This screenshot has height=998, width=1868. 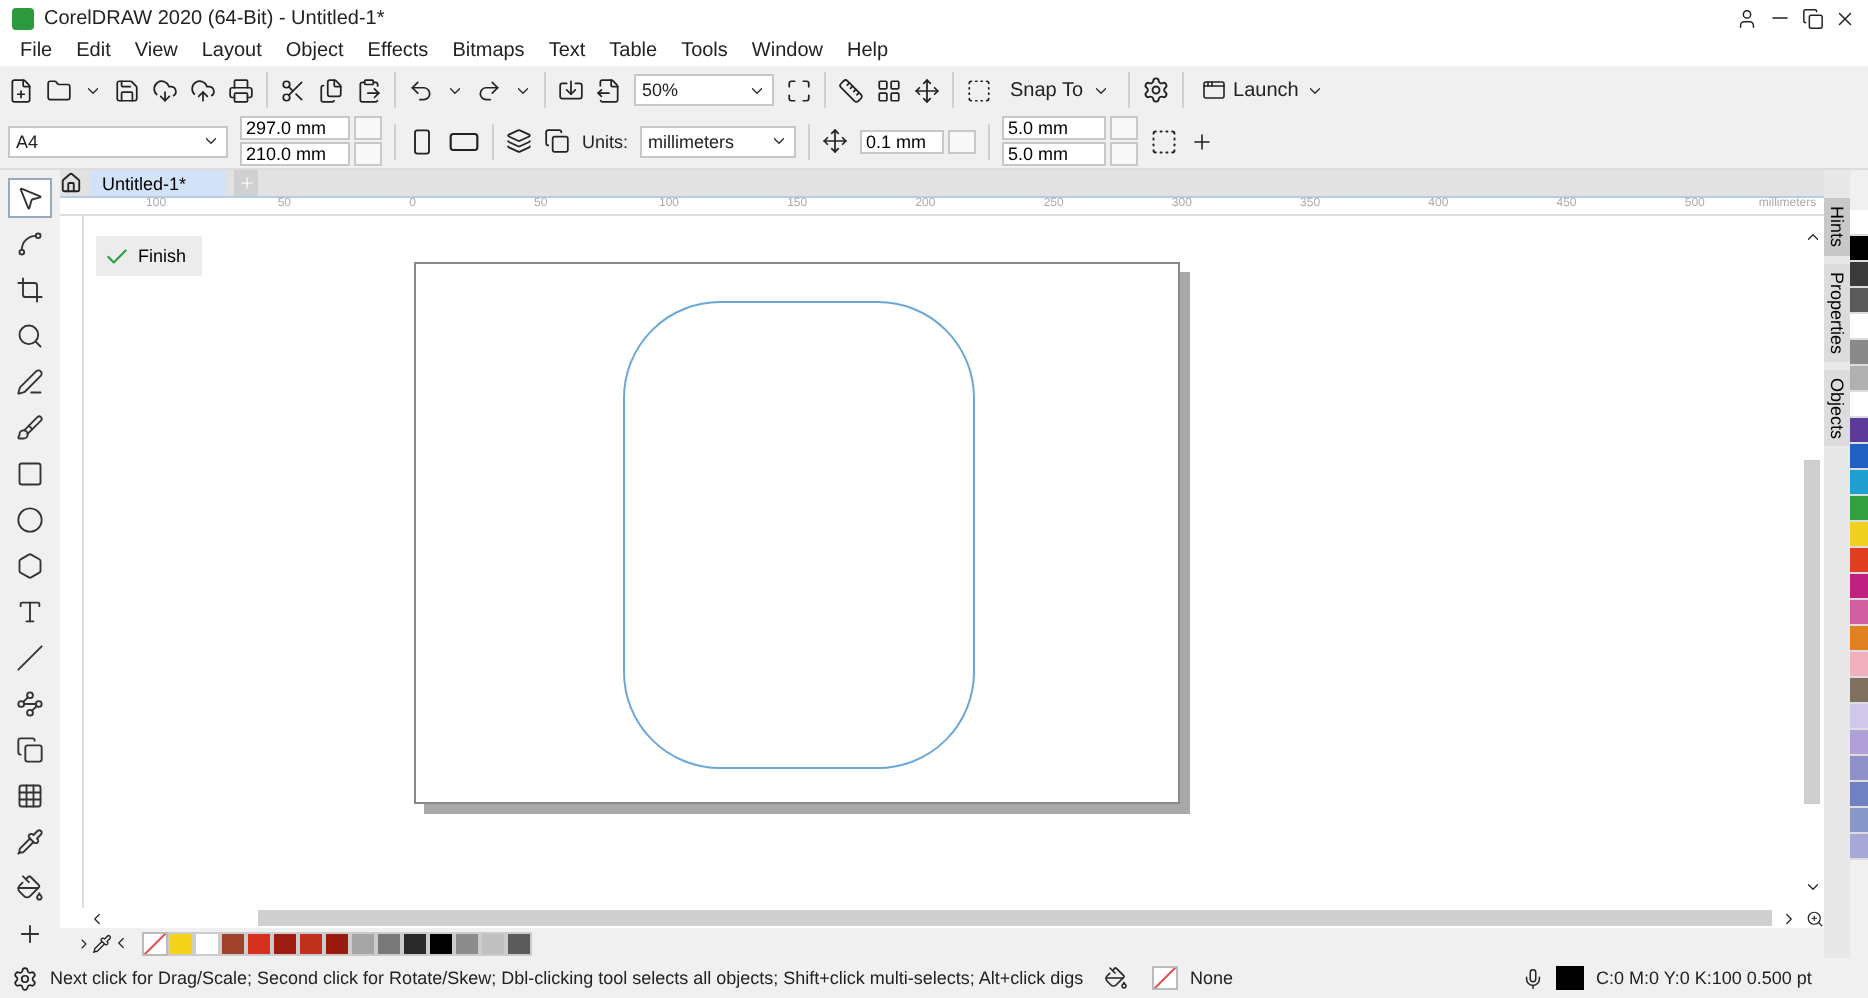 What do you see at coordinates (314, 51) in the screenshot?
I see `menu-item: Object` at bounding box center [314, 51].